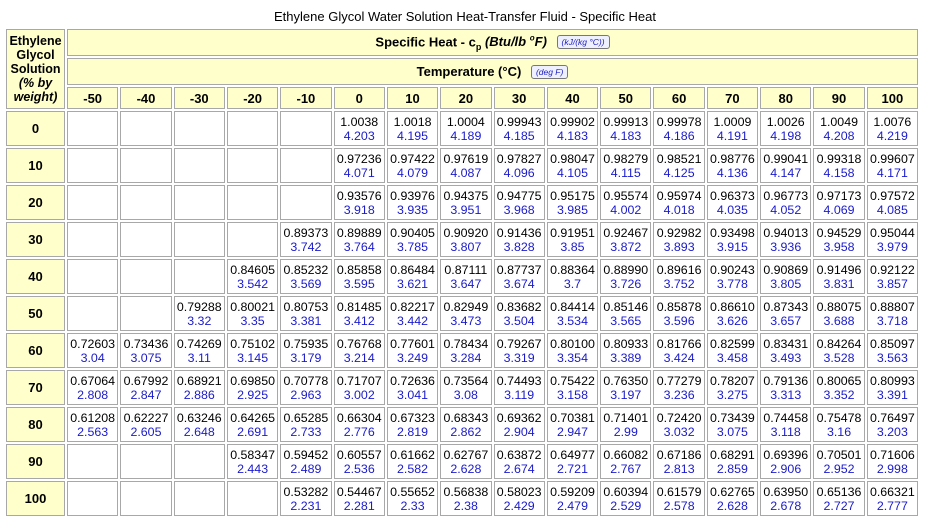 This screenshot has height=521, width=930. I want to click on kj-value: 3.284, so click(466, 357).